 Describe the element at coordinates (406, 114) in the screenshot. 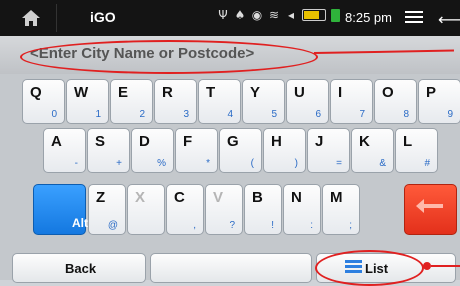

I see `key-sublabel: 8` at that location.